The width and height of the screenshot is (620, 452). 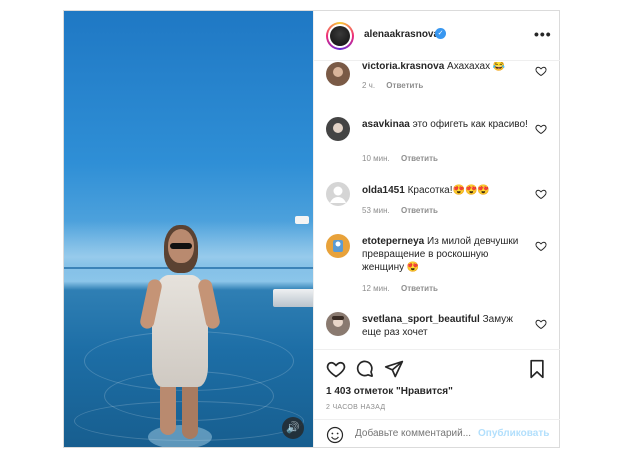 What do you see at coordinates (386, 124) in the screenshot?
I see `comment-username: asavkinaa` at bounding box center [386, 124].